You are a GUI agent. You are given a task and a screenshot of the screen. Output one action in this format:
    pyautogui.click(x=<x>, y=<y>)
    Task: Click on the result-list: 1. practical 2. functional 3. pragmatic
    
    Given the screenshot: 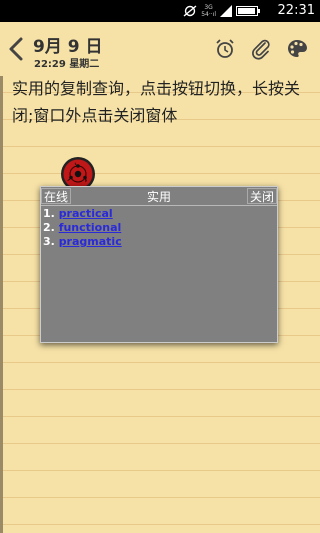 What is the action you would take?
    pyautogui.click(x=82, y=228)
    